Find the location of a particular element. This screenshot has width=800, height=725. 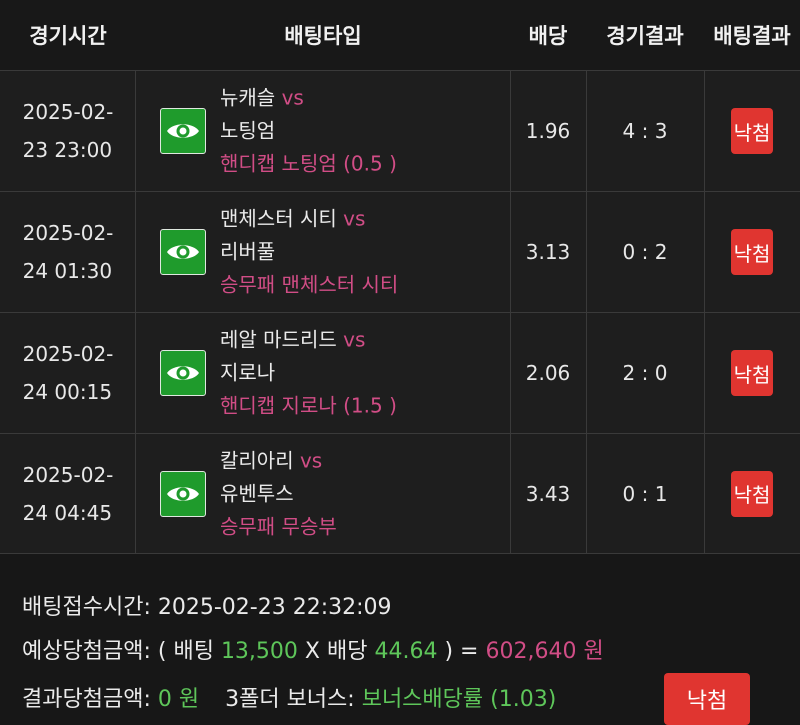

game-score: 0 : 1 is located at coordinates (645, 493).